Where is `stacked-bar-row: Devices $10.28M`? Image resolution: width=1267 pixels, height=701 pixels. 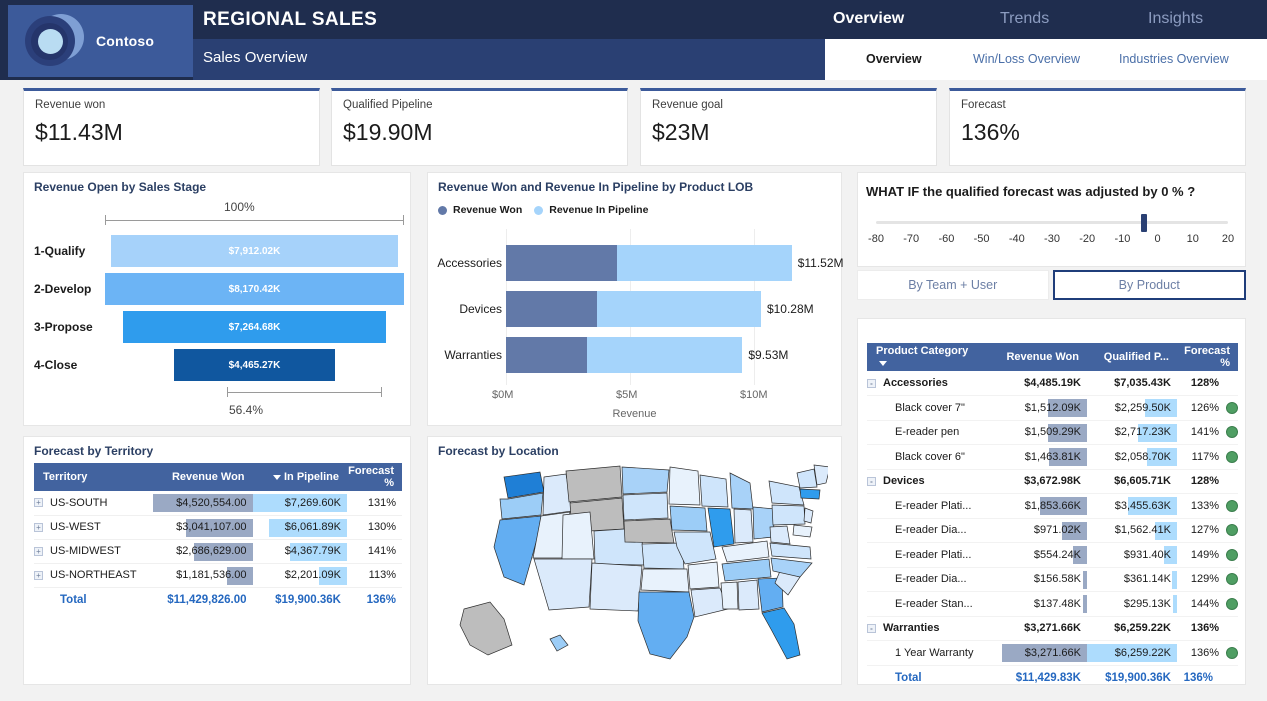
stacked-bar-row: Devices $10.28M is located at coordinates (634, 310).